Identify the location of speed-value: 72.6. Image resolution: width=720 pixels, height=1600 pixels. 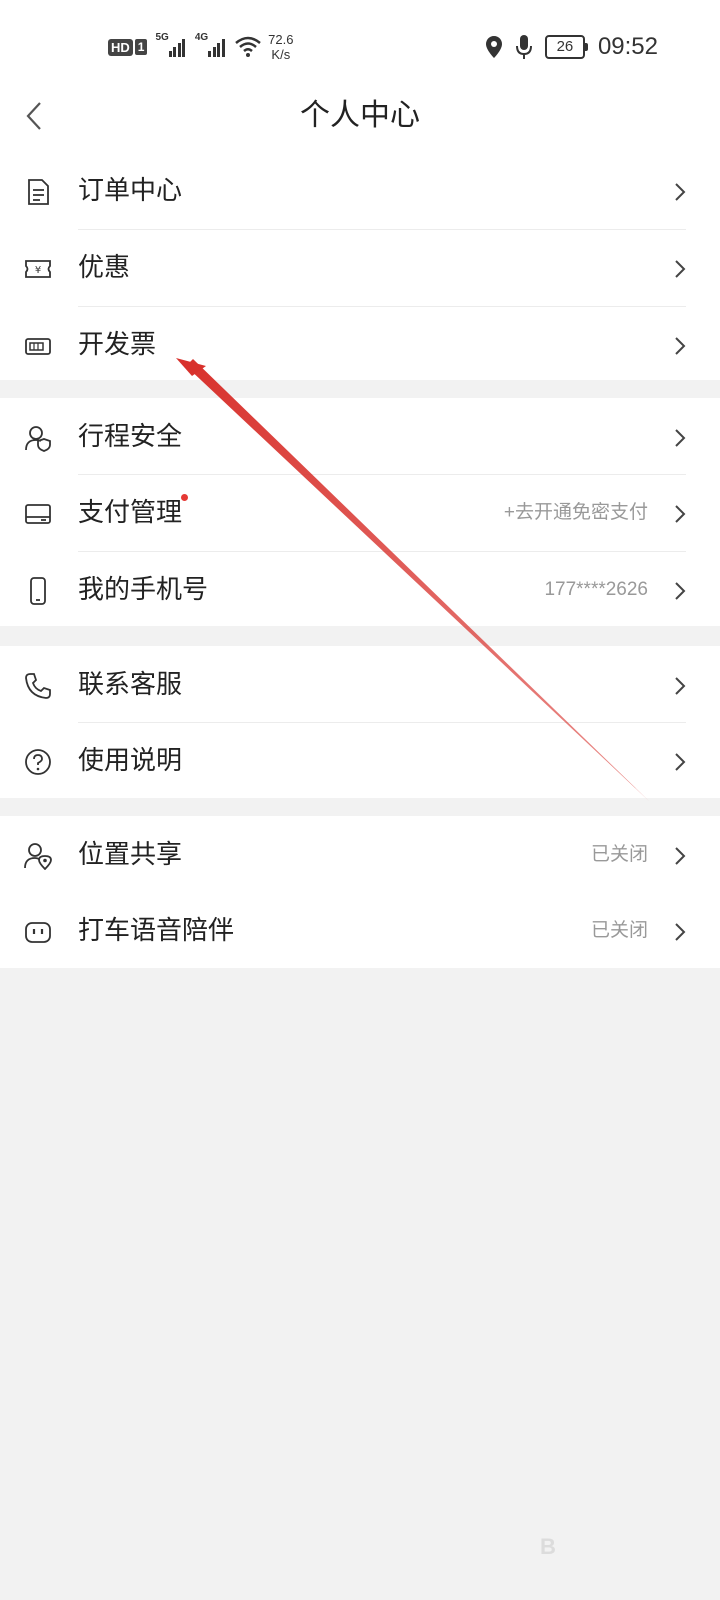
(281, 39).